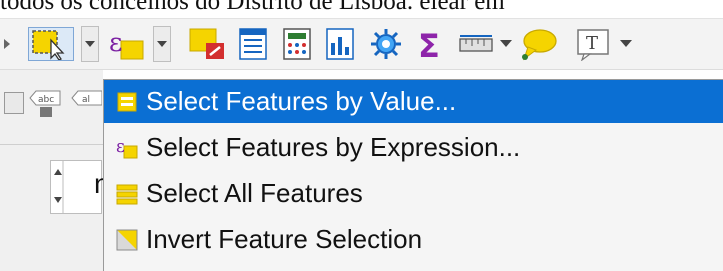 This screenshot has height=271, width=723. Describe the element at coordinates (254, 193) in the screenshot. I see `menu-item-label: Select All Features` at that location.